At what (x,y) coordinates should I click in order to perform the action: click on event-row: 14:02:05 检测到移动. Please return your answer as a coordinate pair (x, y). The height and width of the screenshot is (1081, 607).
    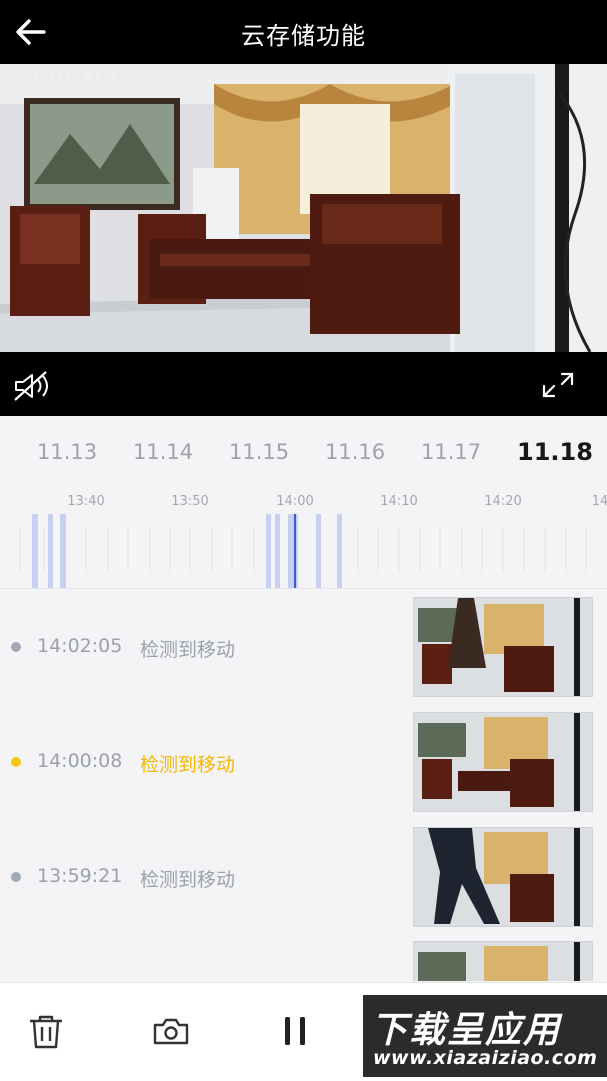
    Looking at the image, I should click on (303, 647).